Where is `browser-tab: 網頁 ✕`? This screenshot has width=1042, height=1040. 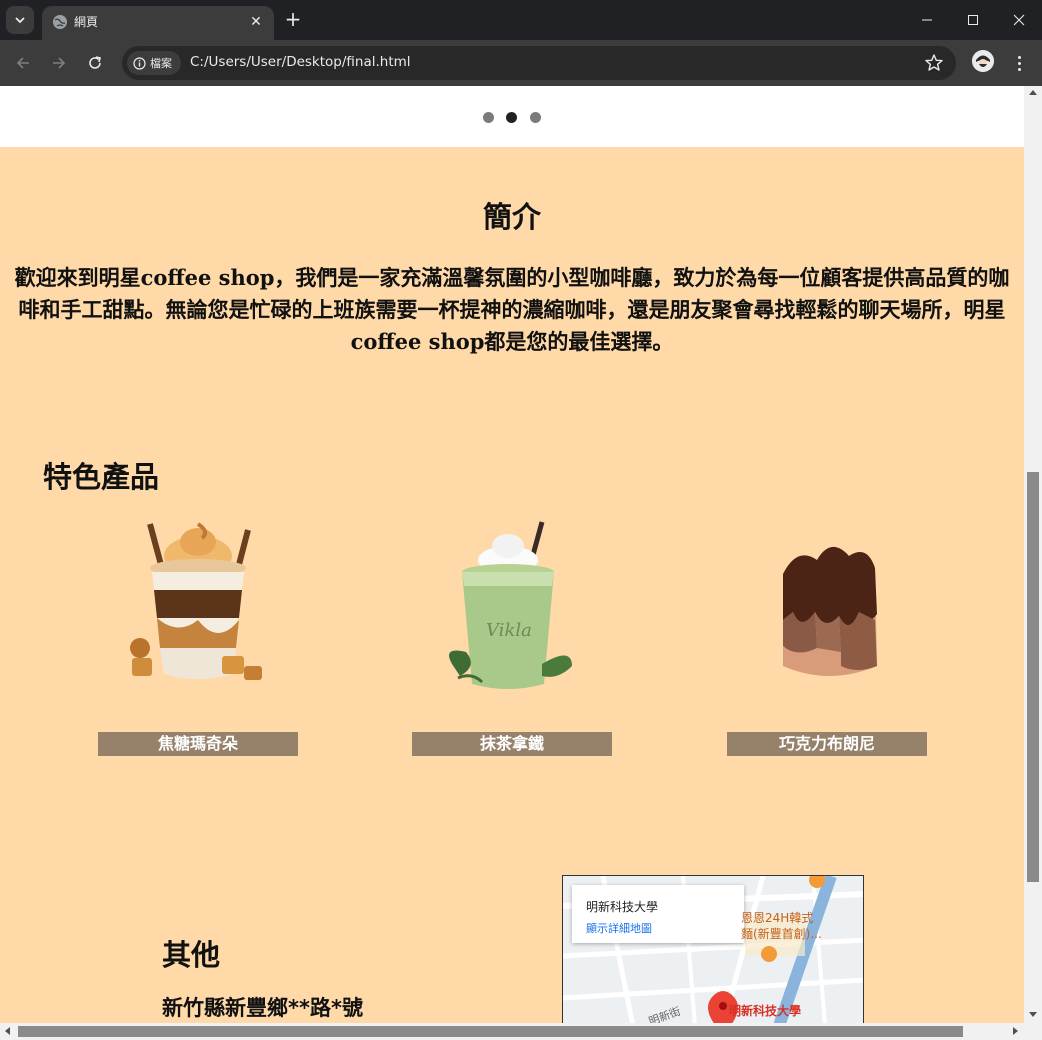
browser-tab: 網頁 ✕ is located at coordinates (158, 23).